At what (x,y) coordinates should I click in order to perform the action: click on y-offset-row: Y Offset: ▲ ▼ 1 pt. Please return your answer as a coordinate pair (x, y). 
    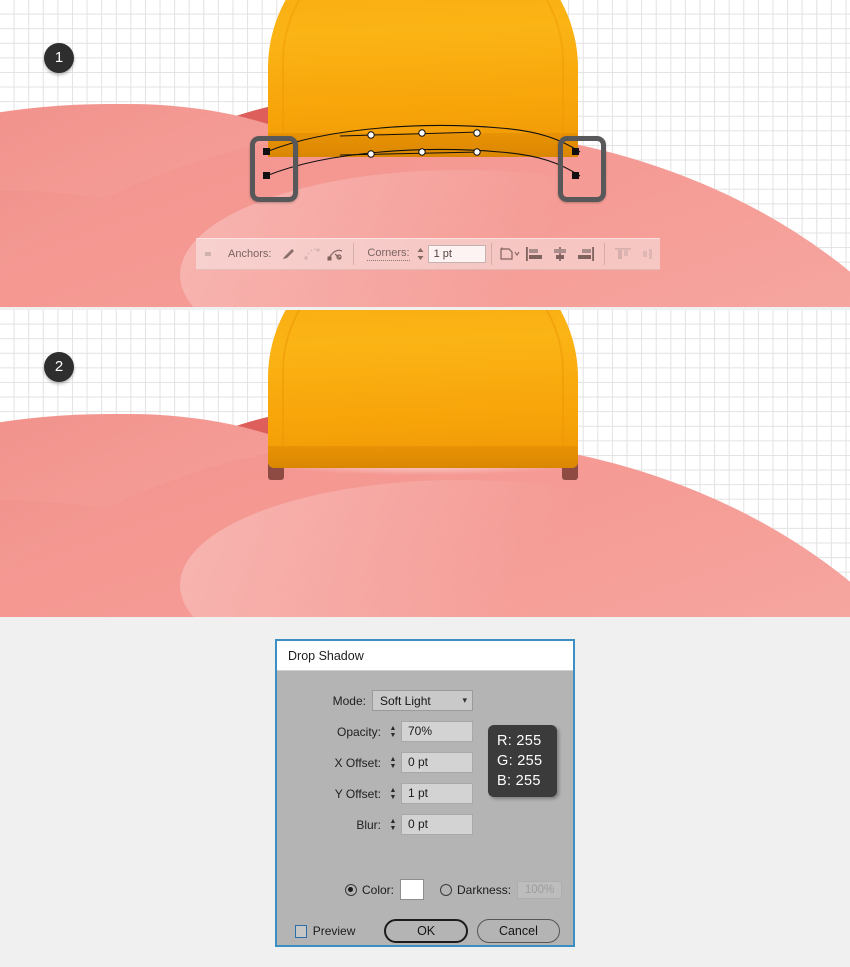
    Looking at the image, I should click on (375, 793).